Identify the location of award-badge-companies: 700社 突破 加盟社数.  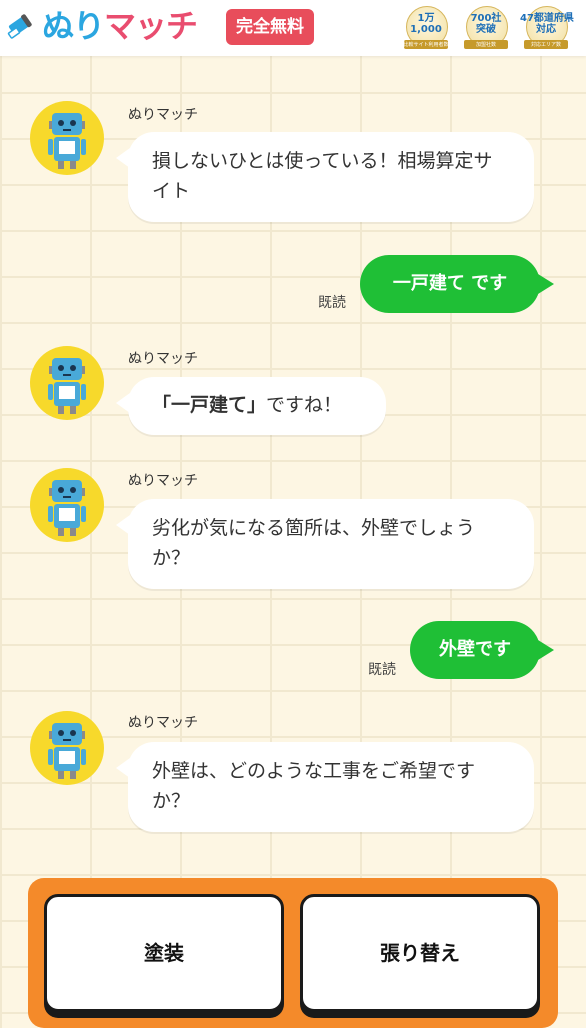
(486, 28).